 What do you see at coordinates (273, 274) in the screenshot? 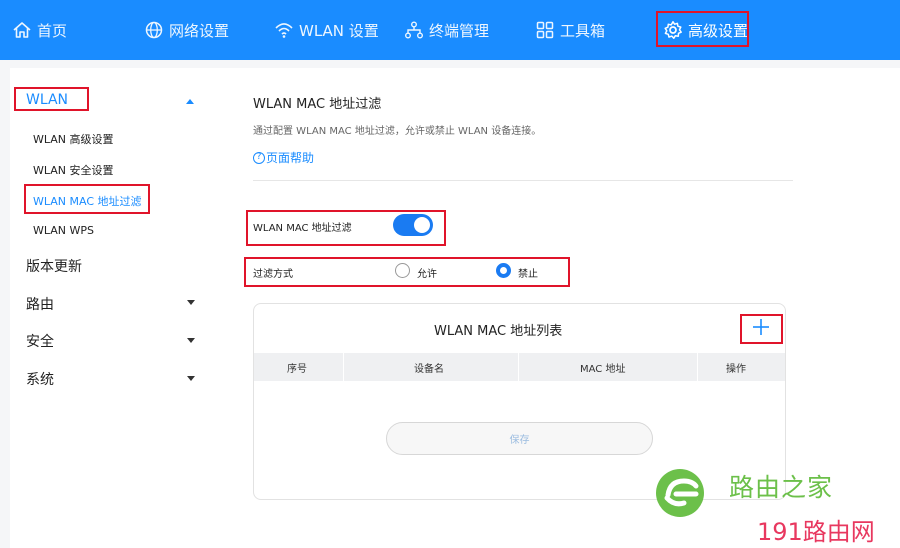
I see `filter-mode-label: 过滤方式` at bounding box center [273, 274].